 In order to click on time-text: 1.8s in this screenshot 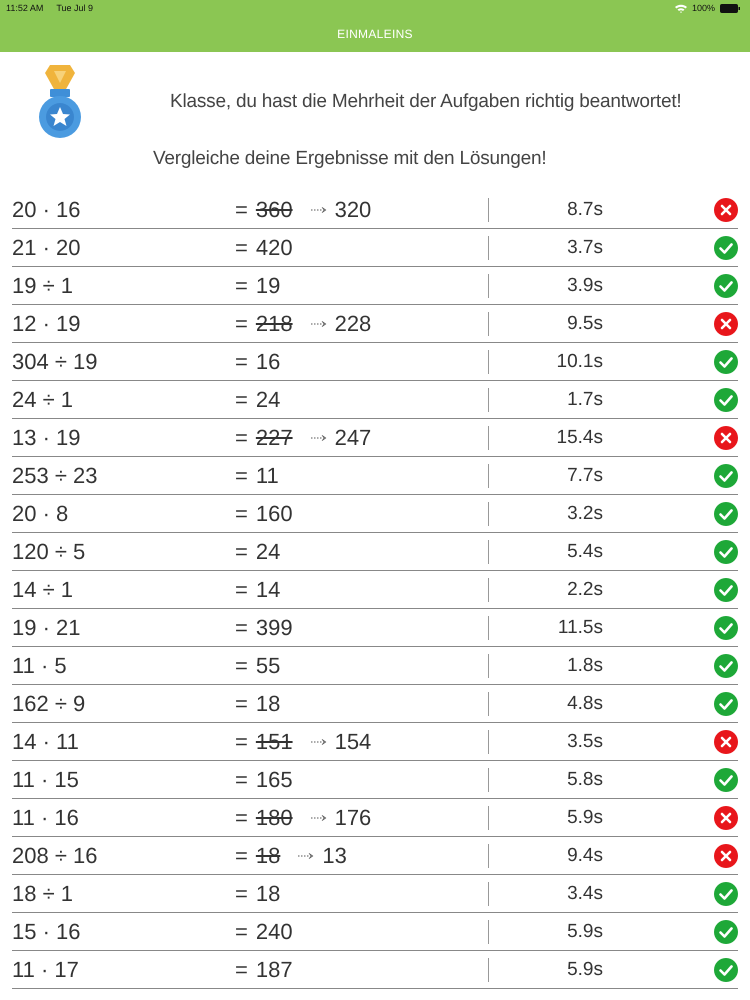, I will do `click(584, 665)`.